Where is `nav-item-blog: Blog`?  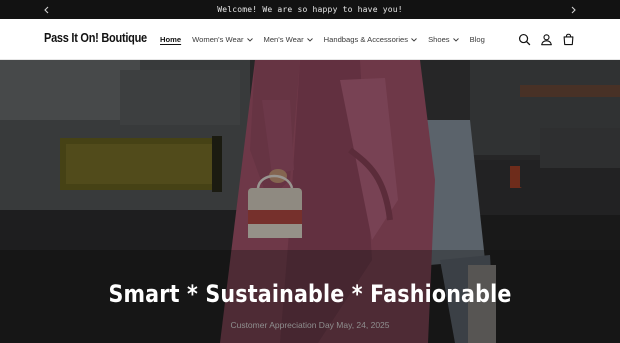 nav-item-blog: Blog is located at coordinates (477, 39).